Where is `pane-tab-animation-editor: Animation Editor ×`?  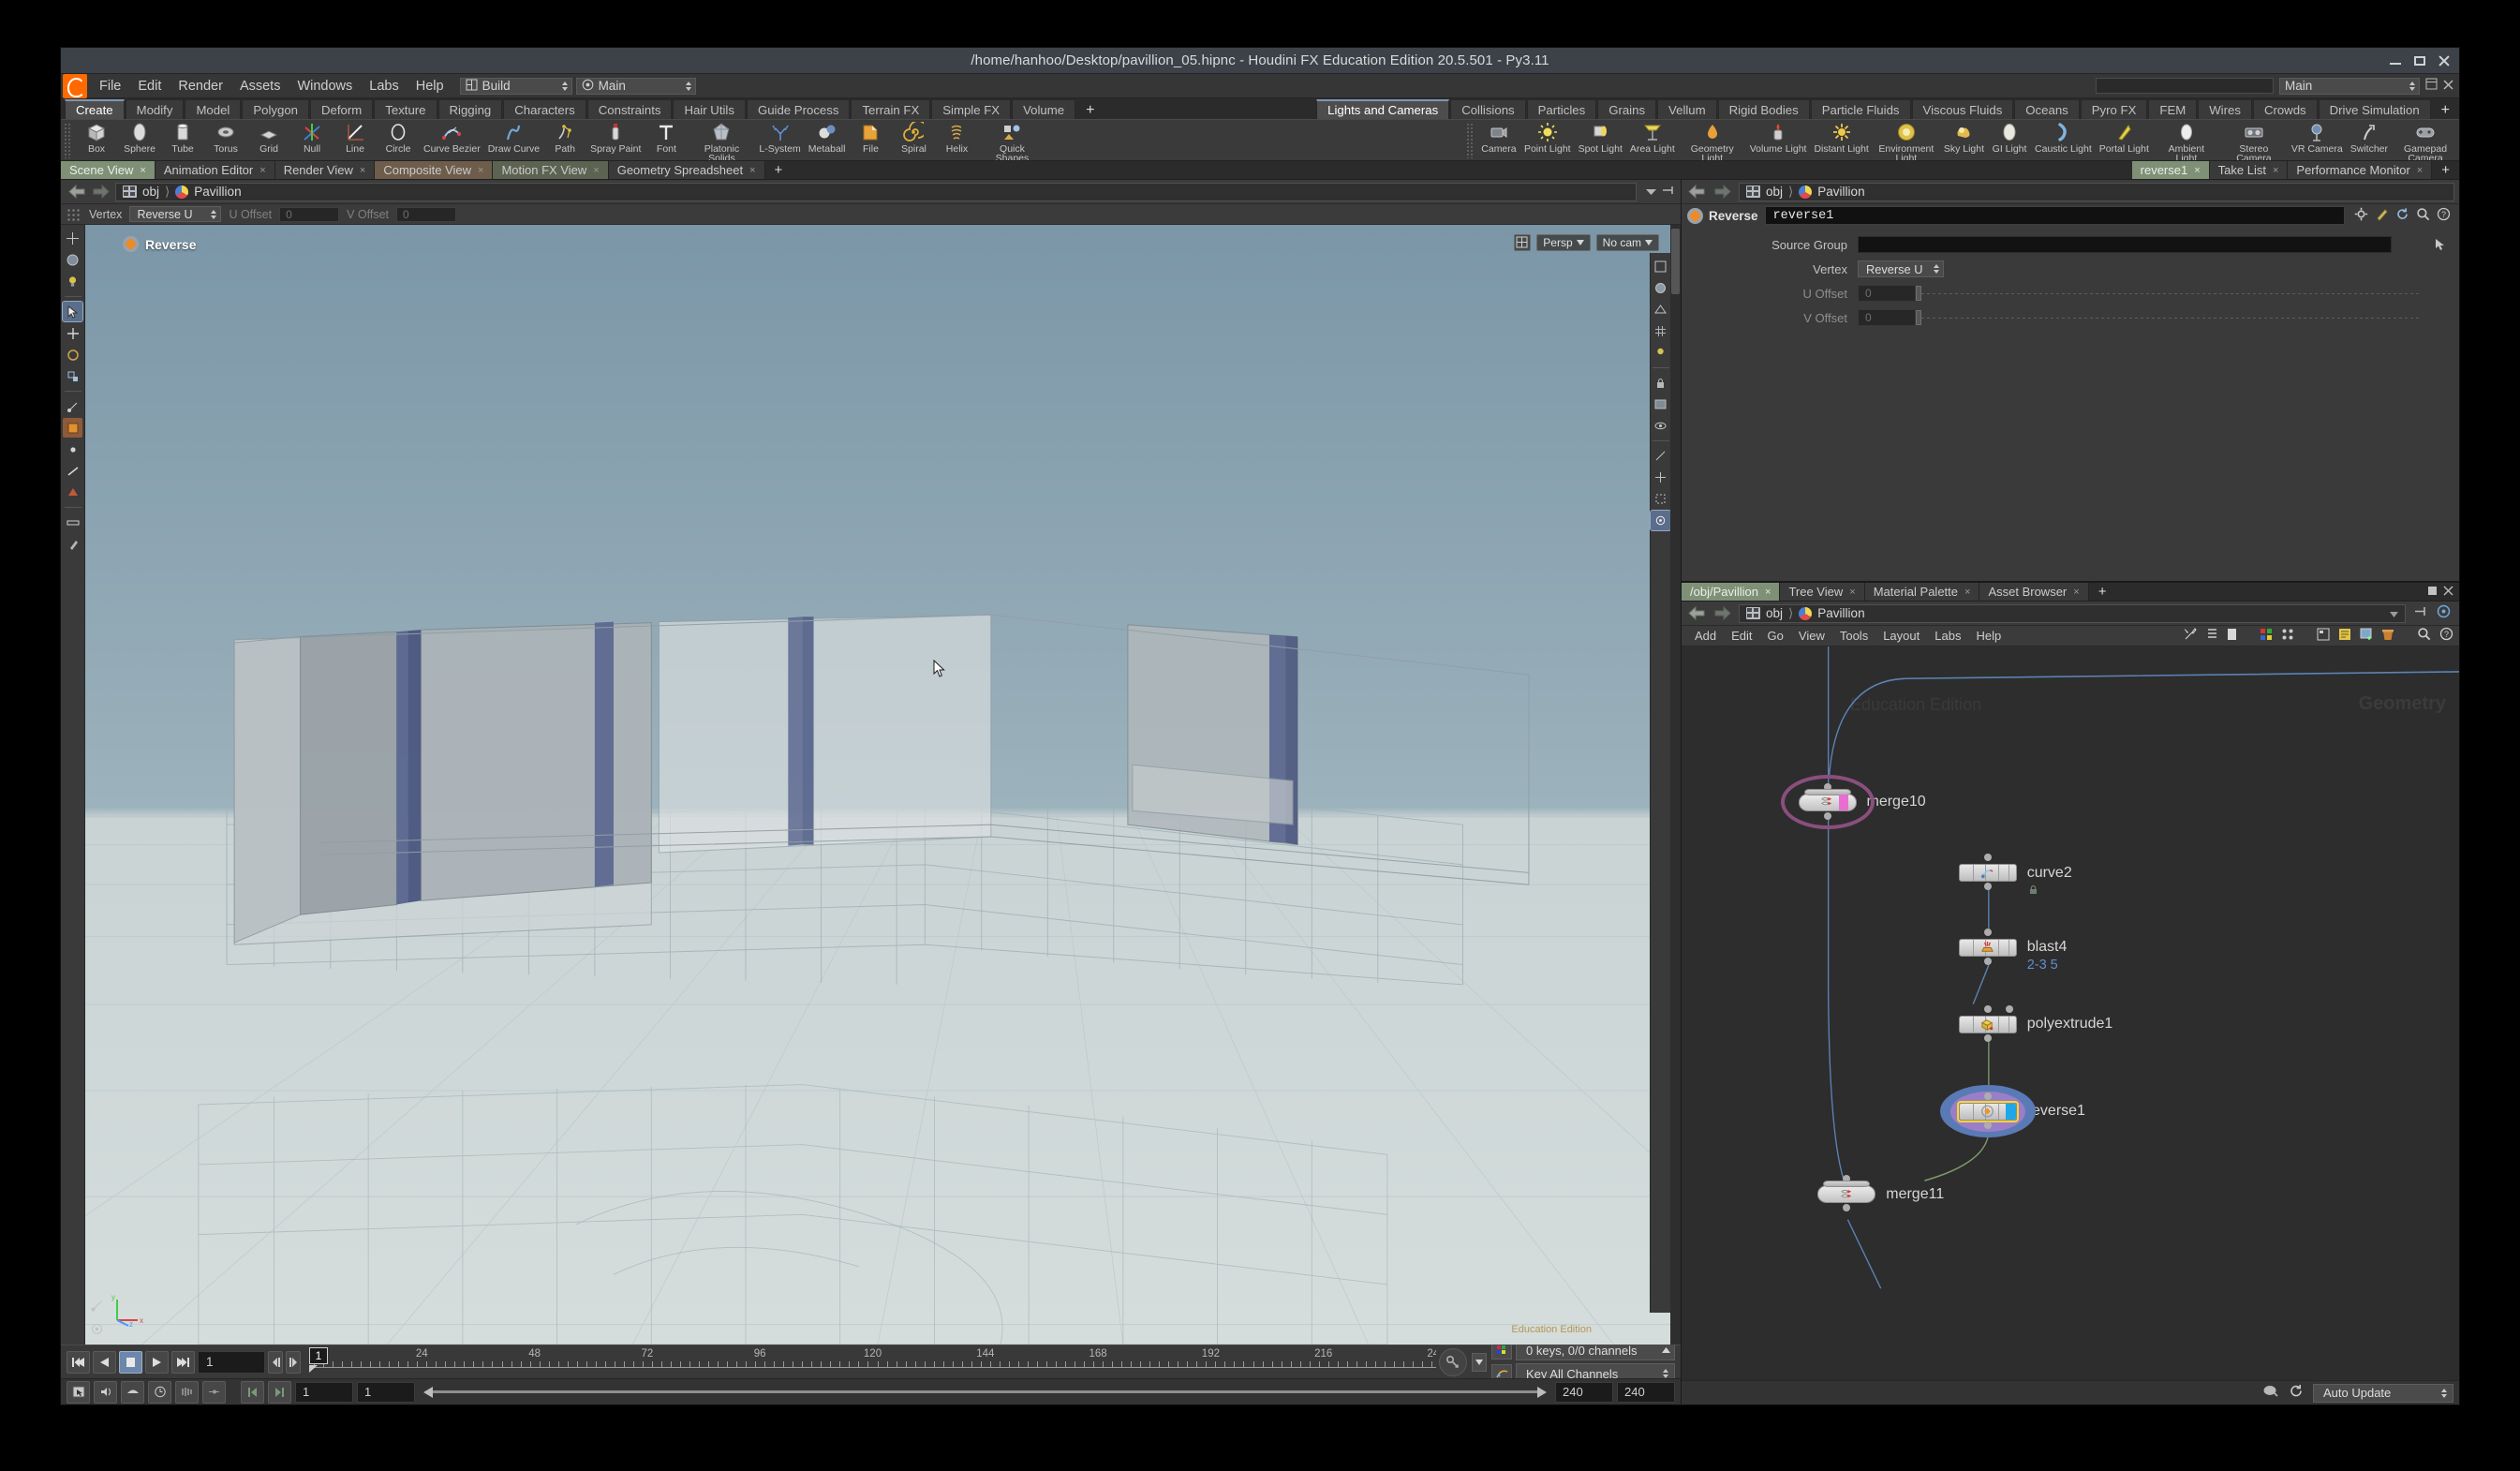 pane-tab-animation-editor: Animation Editor × is located at coordinates (215, 170).